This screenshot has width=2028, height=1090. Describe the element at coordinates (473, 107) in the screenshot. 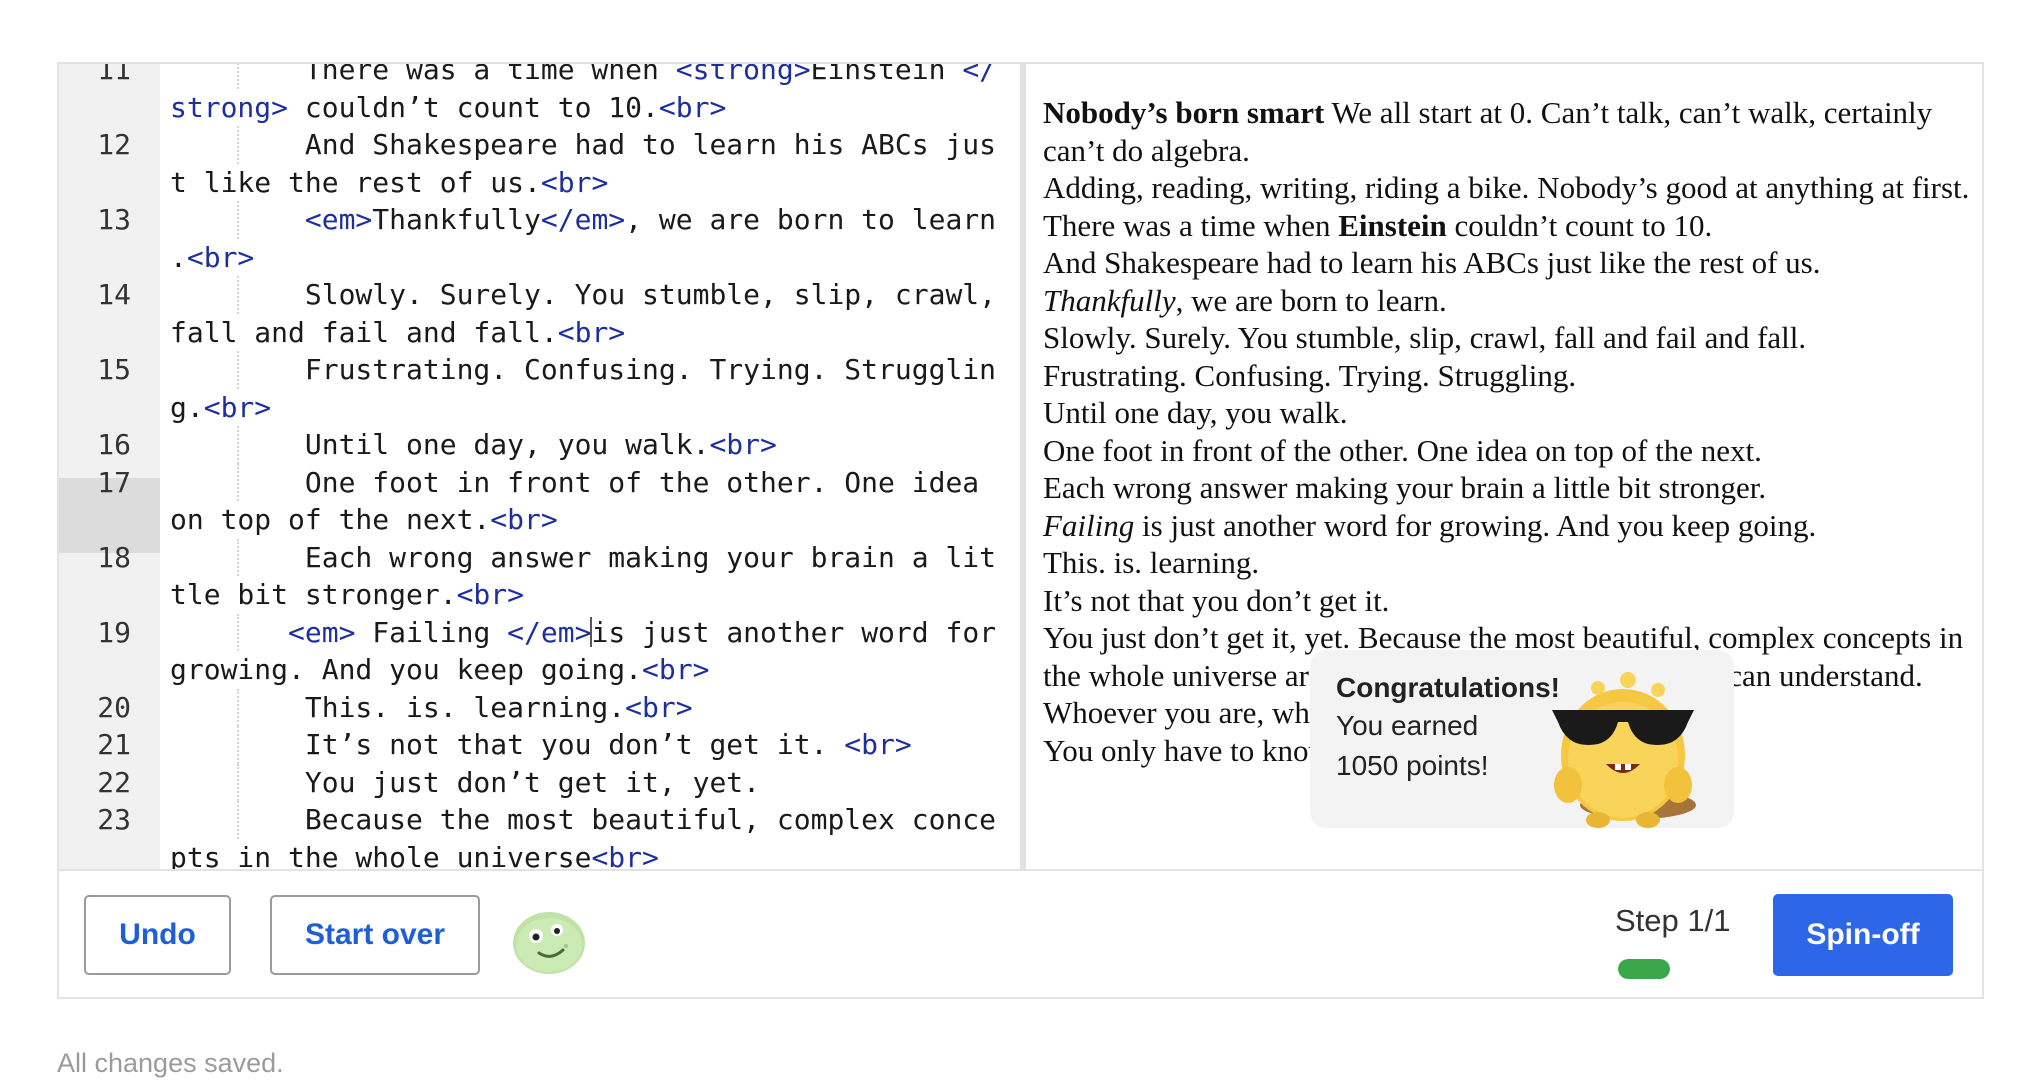

I see `text-token: couldn’t count to 10.` at that location.